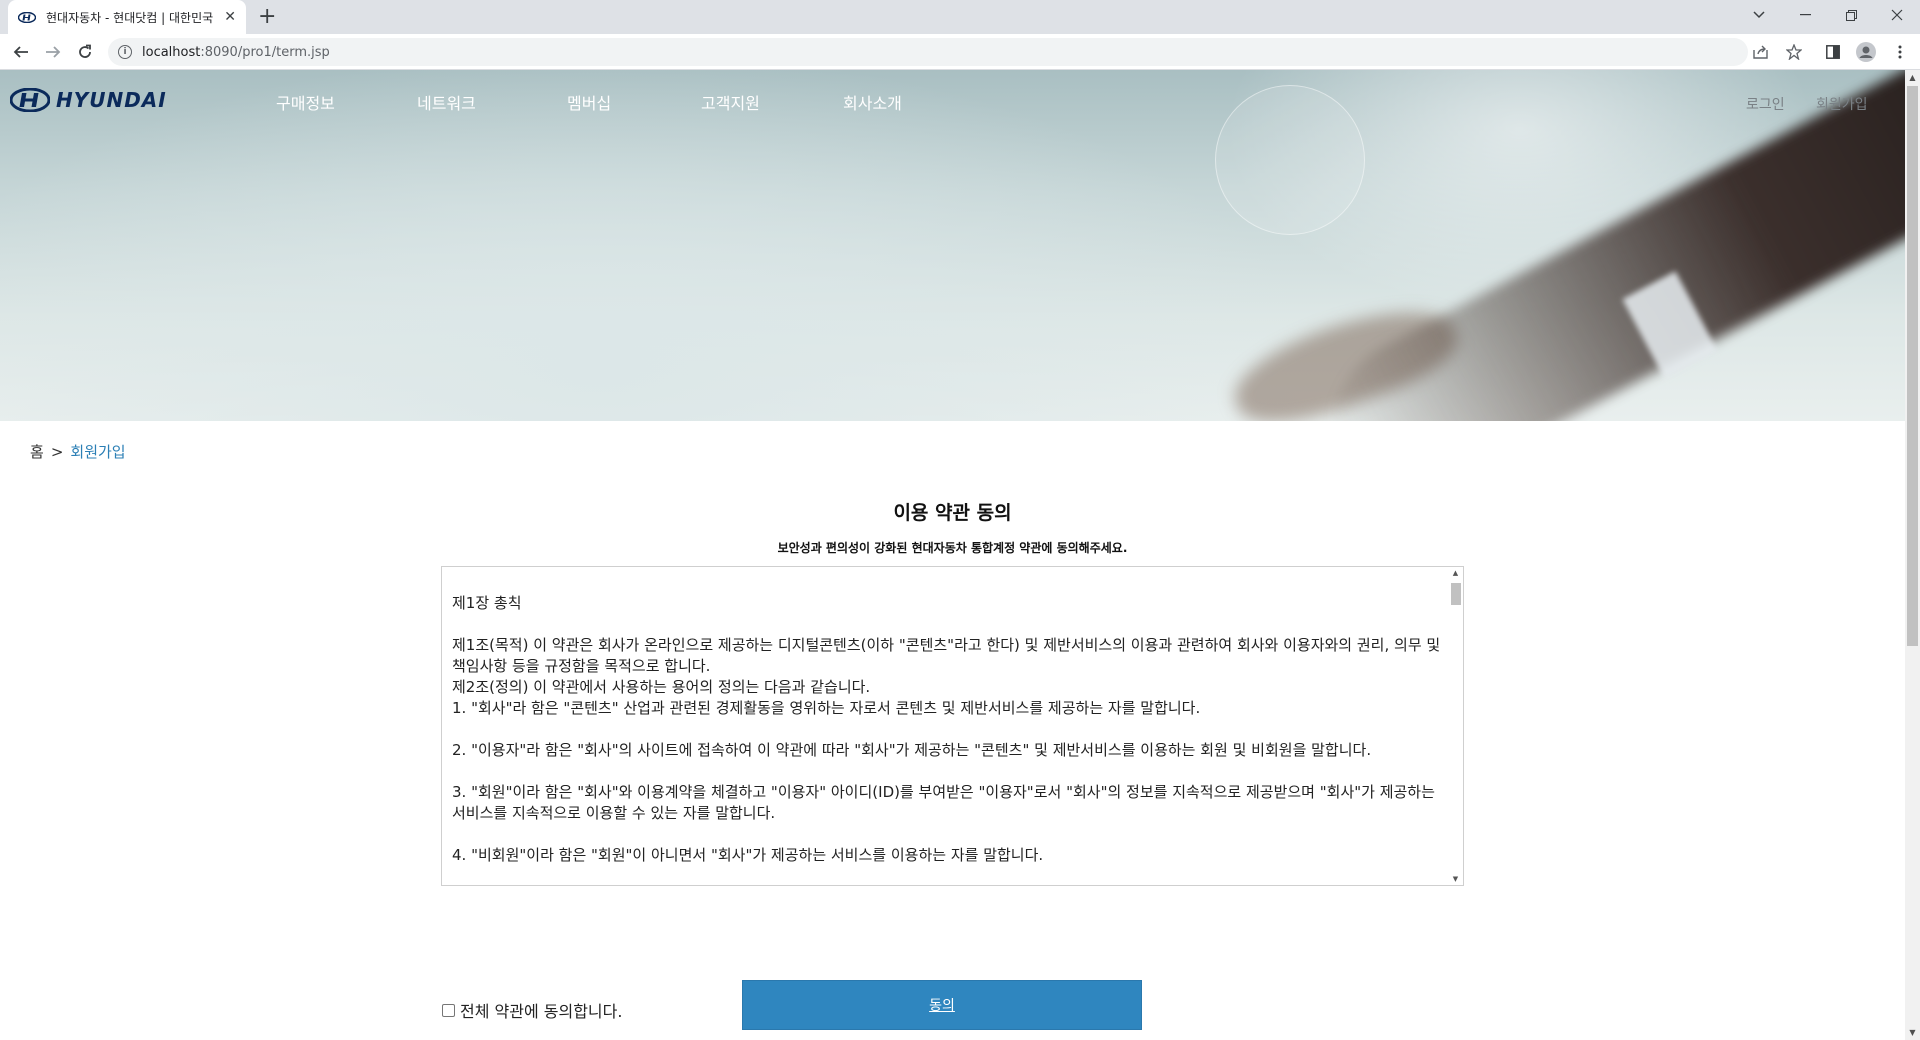  What do you see at coordinates (960, 17) in the screenshot?
I see `browser-tab-strip: 현대자동차 - 현대닷컴 | 대한민국 ✕ +` at bounding box center [960, 17].